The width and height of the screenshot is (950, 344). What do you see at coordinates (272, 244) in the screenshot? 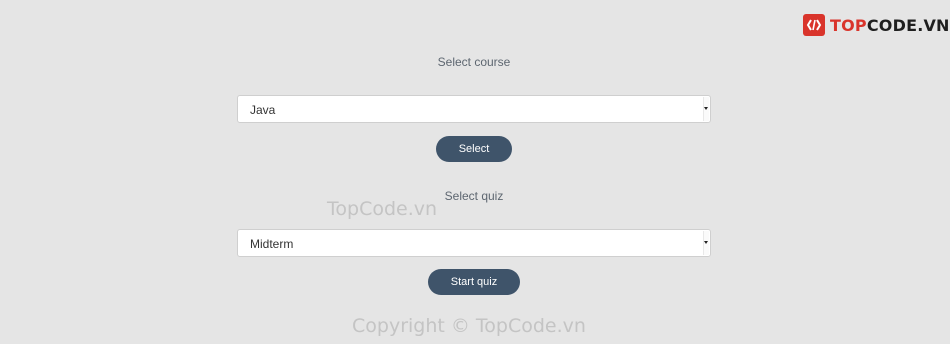
I see `quiz-select-value: Midterm` at bounding box center [272, 244].